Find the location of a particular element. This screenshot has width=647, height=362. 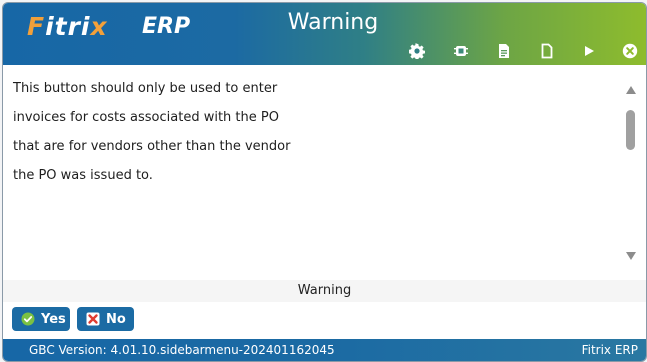

yes-button-label: Yes is located at coordinates (53, 319).